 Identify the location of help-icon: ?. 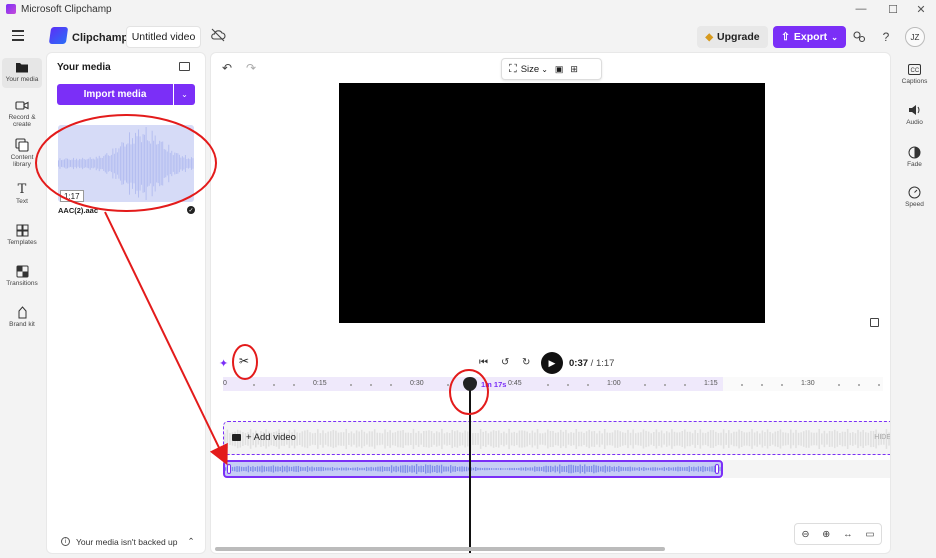
(886, 37).